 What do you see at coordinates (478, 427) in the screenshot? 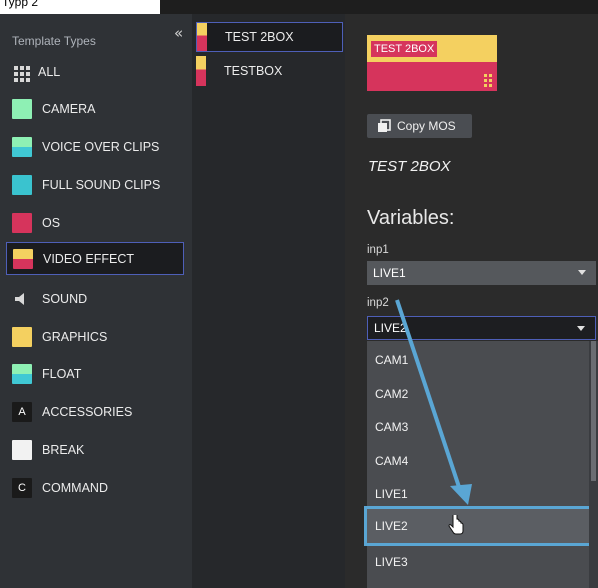
I see `dropdown-option-cam3: CAM3` at bounding box center [478, 427].